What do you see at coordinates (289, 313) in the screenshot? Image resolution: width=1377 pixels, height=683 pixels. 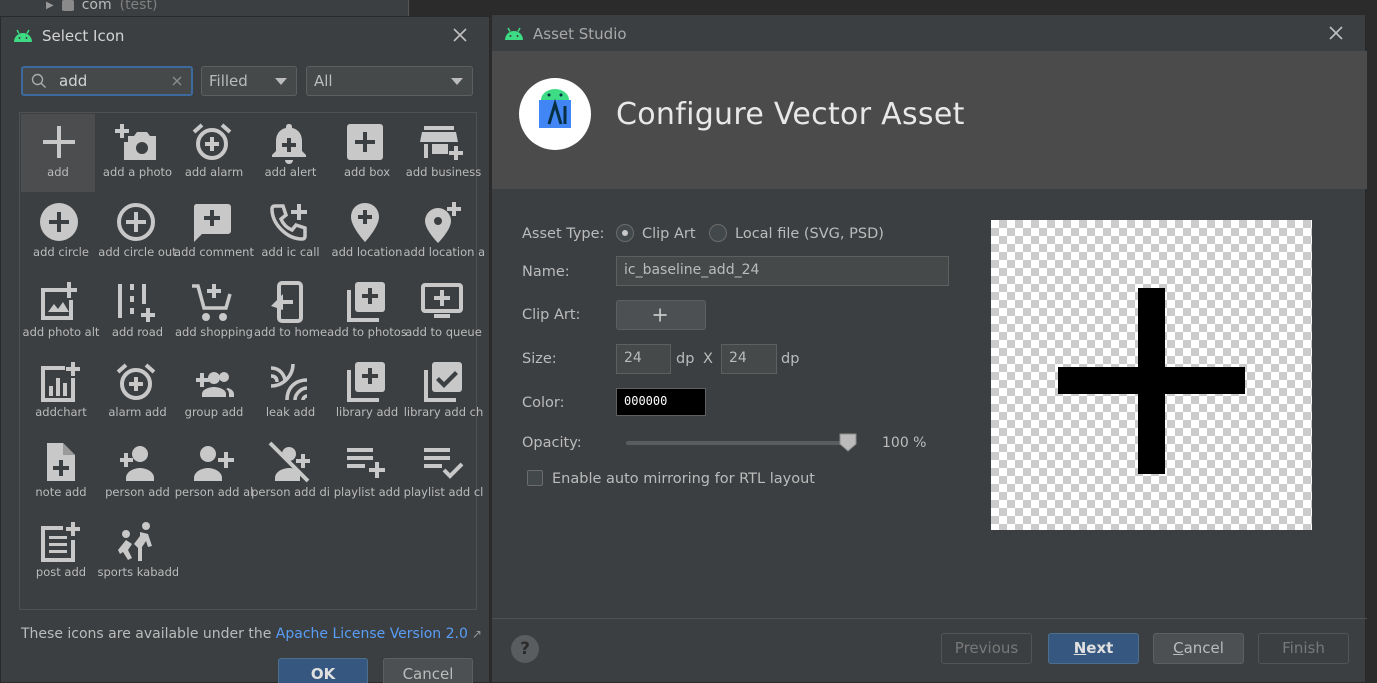 I see `icon-cell-add-to-home: add to home` at bounding box center [289, 313].